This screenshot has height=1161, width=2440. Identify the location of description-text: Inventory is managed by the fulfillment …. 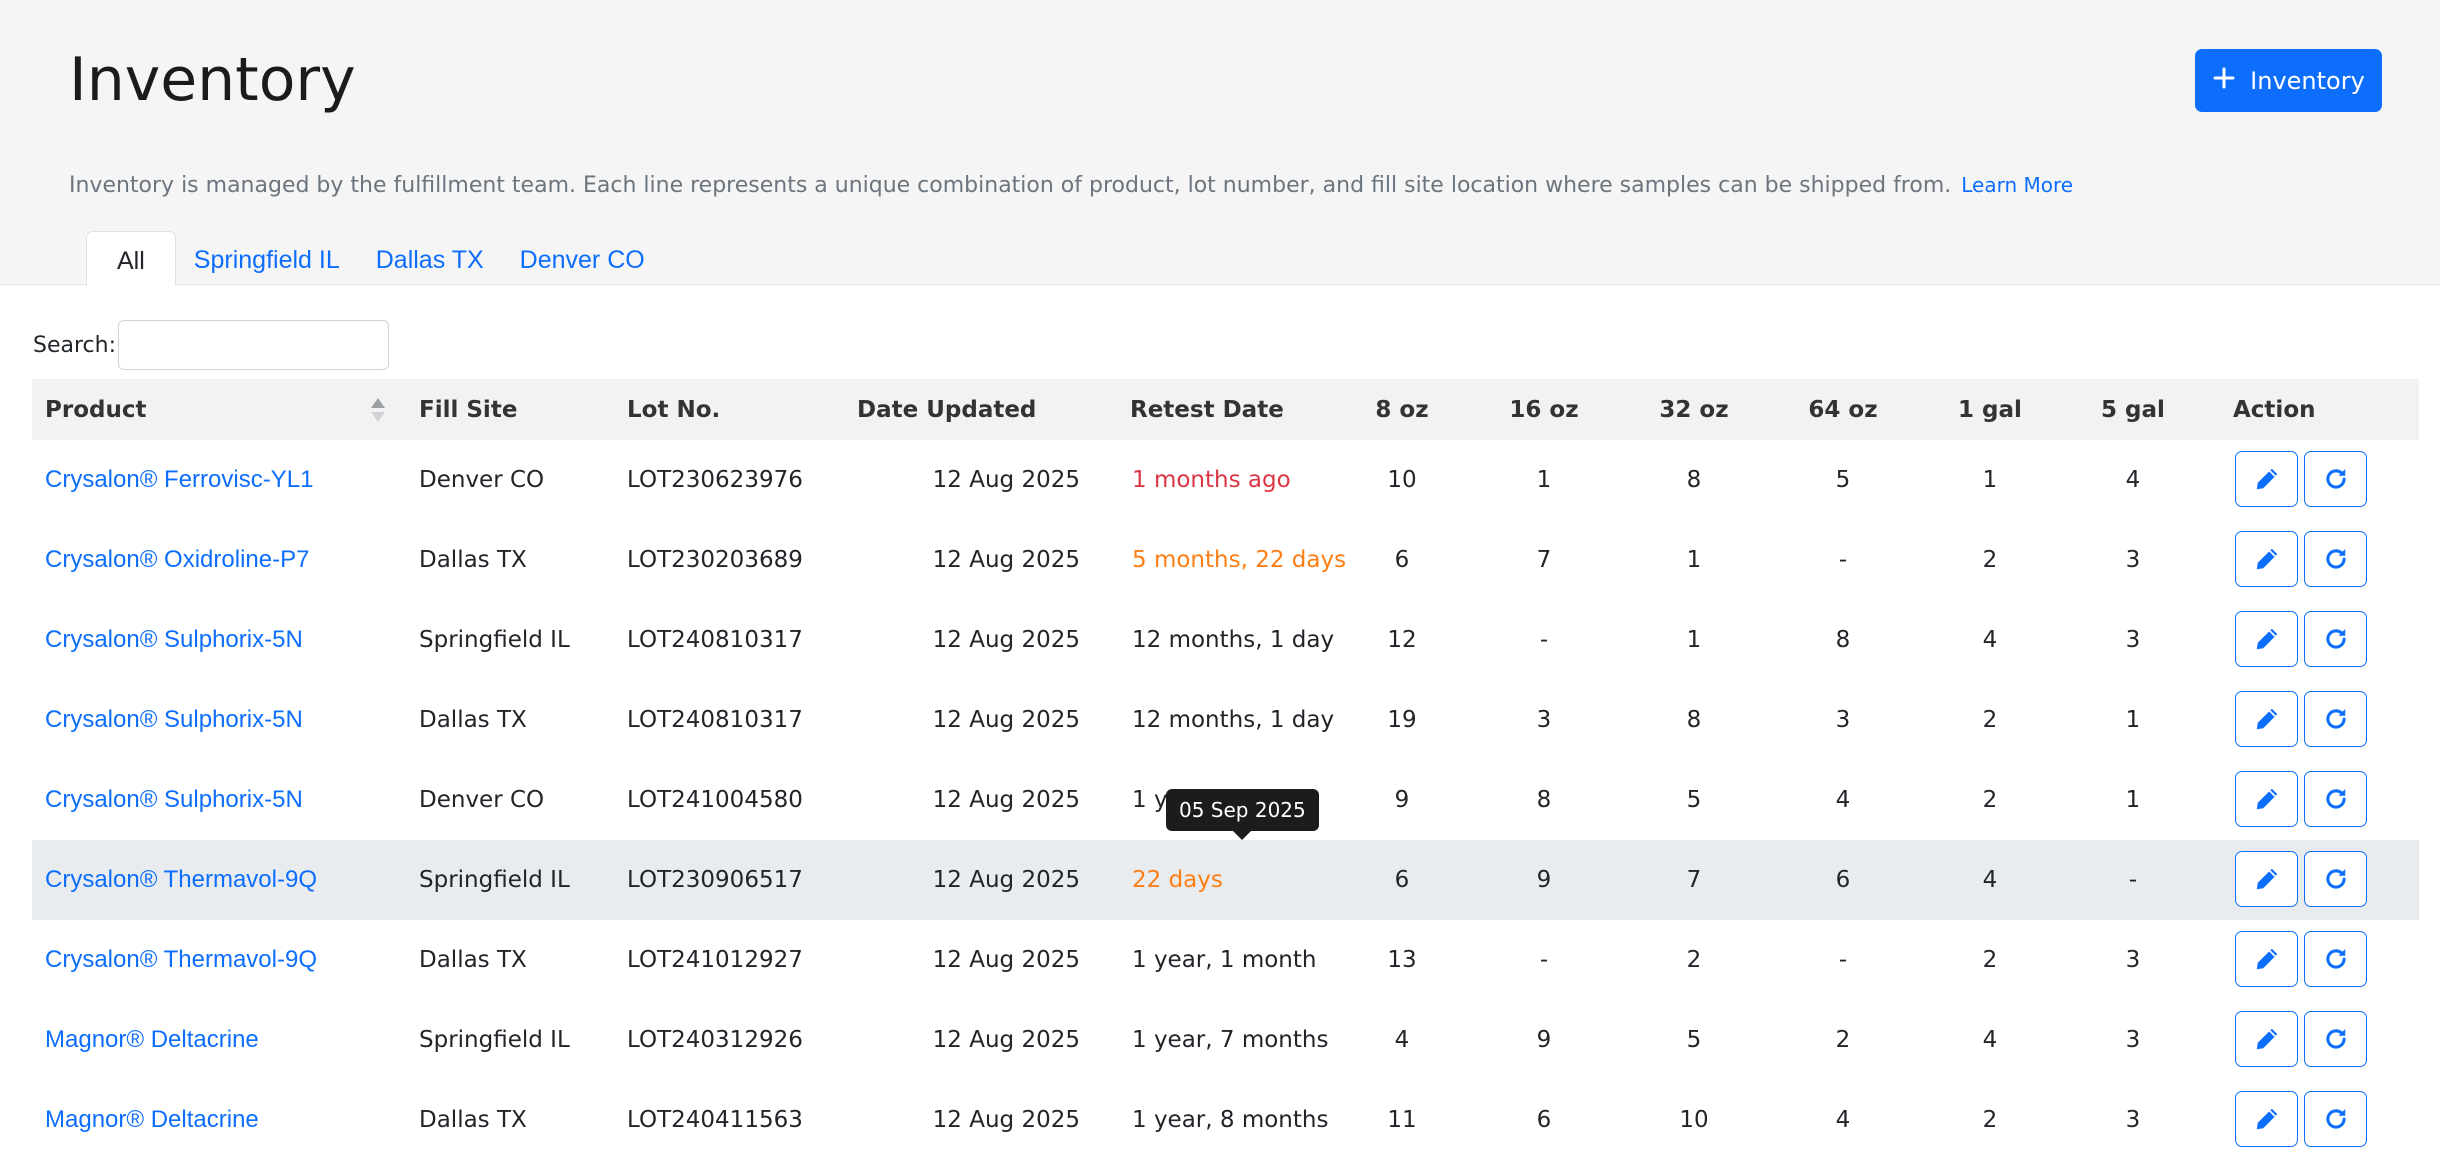
(1010, 185).